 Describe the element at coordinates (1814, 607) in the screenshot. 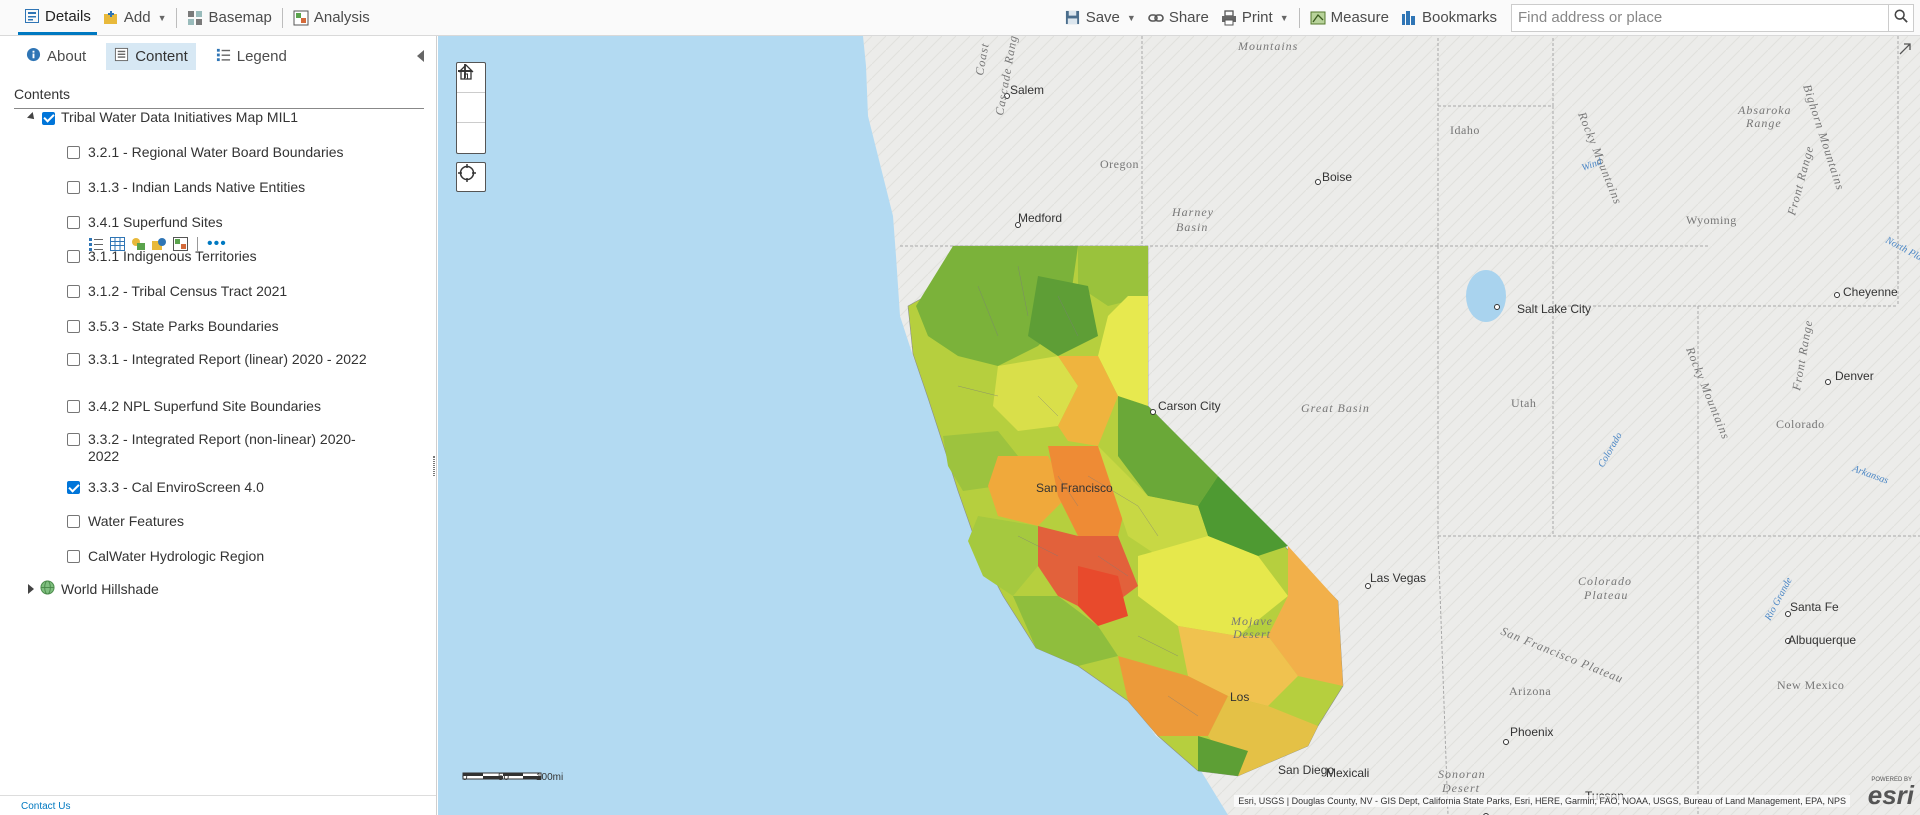

I see `city-label: Santa Fe` at that location.